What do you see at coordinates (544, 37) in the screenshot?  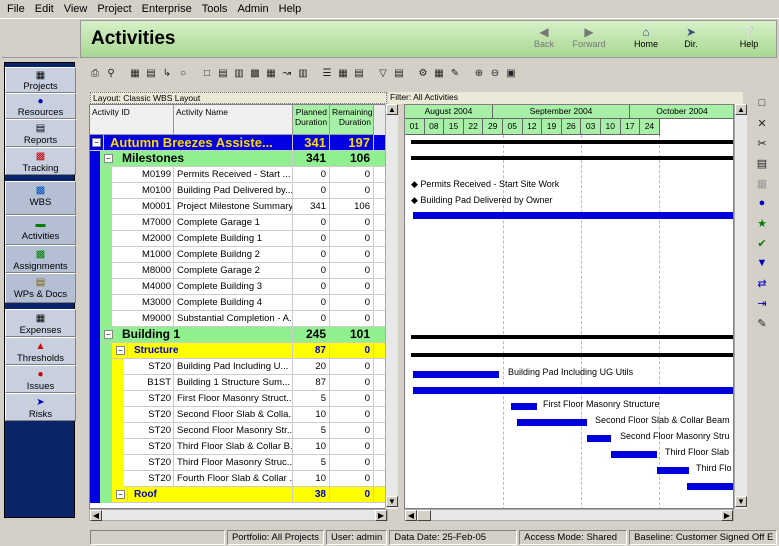 I see `back-button: ◀ Back` at bounding box center [544, 37].